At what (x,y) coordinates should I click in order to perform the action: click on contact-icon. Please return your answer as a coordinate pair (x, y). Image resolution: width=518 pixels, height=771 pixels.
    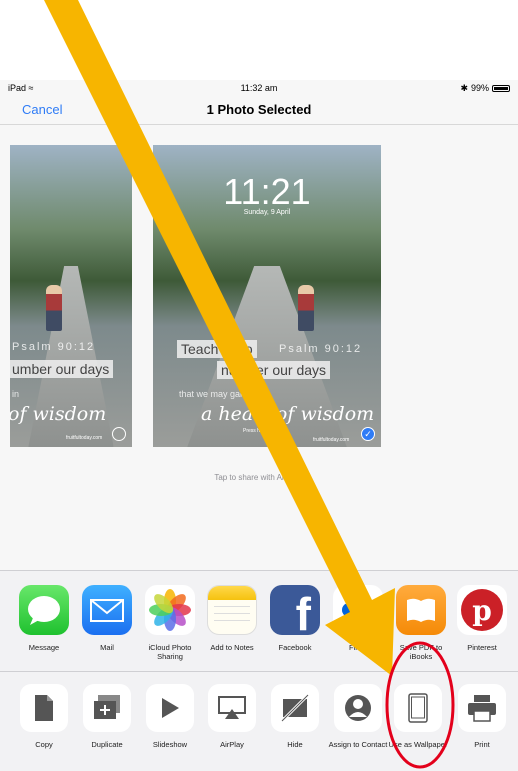
    Looking at the image, I should click on (358, 708).